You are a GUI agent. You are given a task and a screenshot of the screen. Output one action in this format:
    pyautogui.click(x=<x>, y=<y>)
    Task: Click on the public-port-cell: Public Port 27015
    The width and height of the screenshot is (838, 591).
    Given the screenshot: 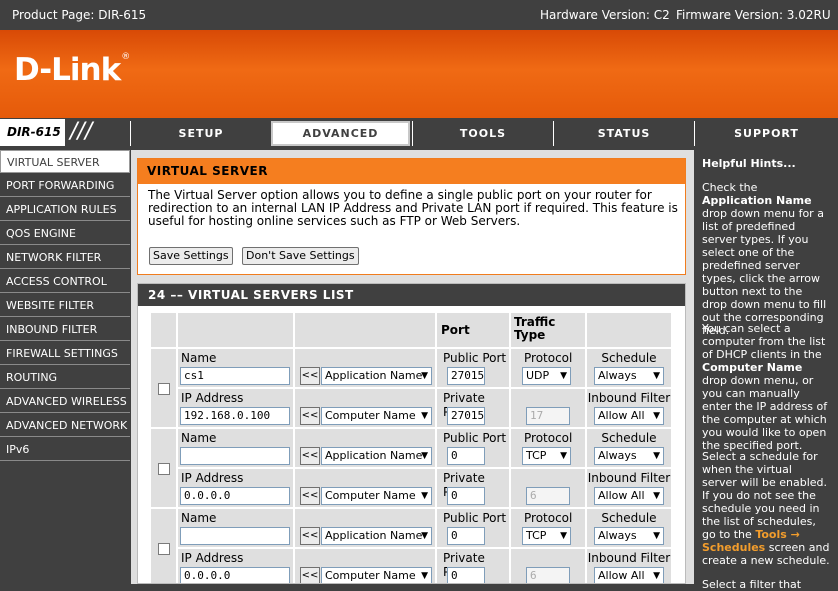 What is the action you would take?
    pyautogui.click(x=473, y=368)
    